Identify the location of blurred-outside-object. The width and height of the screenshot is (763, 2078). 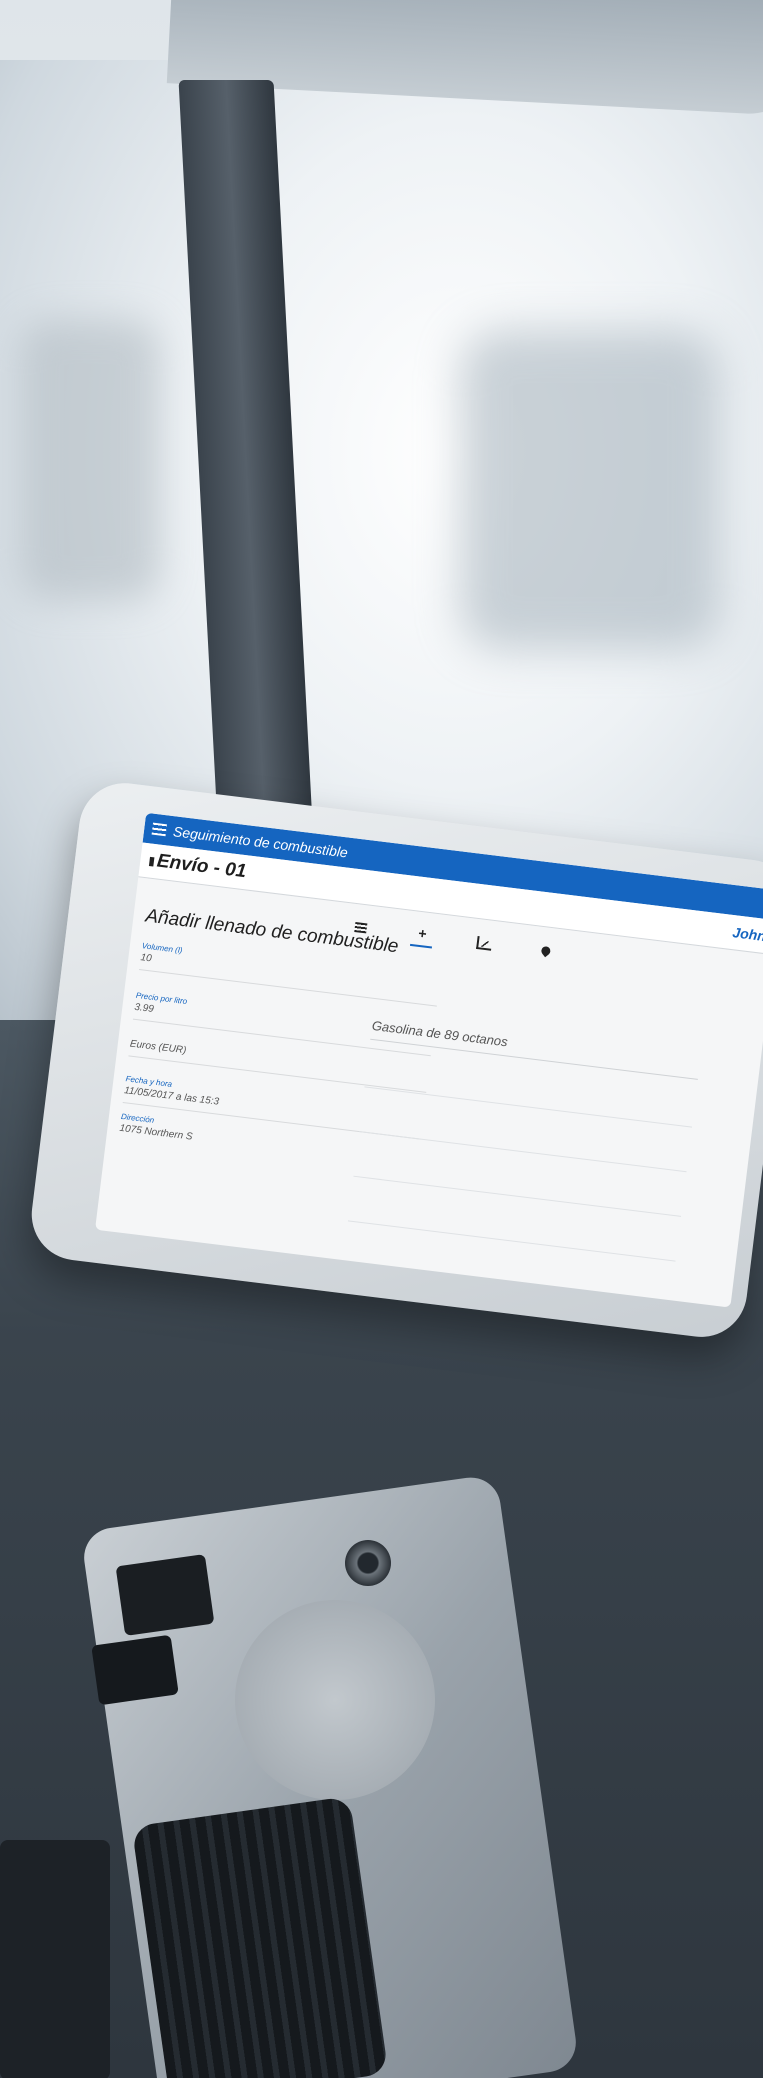
(90, 460).